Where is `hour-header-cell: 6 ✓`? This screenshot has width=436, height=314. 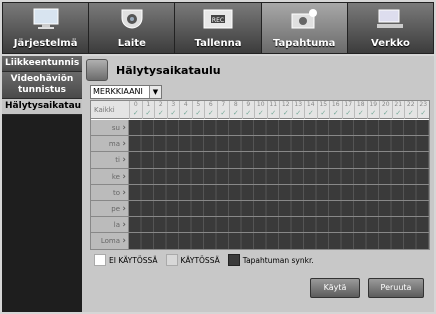 hour-header-cell: 6 ✓ is located at coordinates (210, 110).